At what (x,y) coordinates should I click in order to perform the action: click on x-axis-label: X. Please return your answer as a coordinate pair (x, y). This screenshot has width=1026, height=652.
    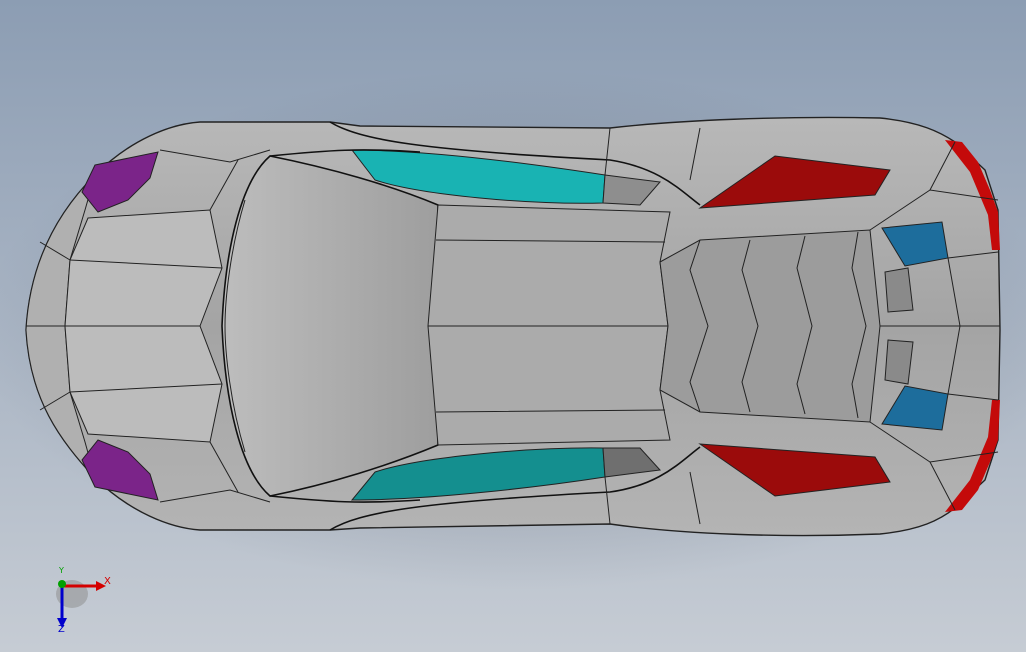
    Looking at the image, I should click on (107, 581).